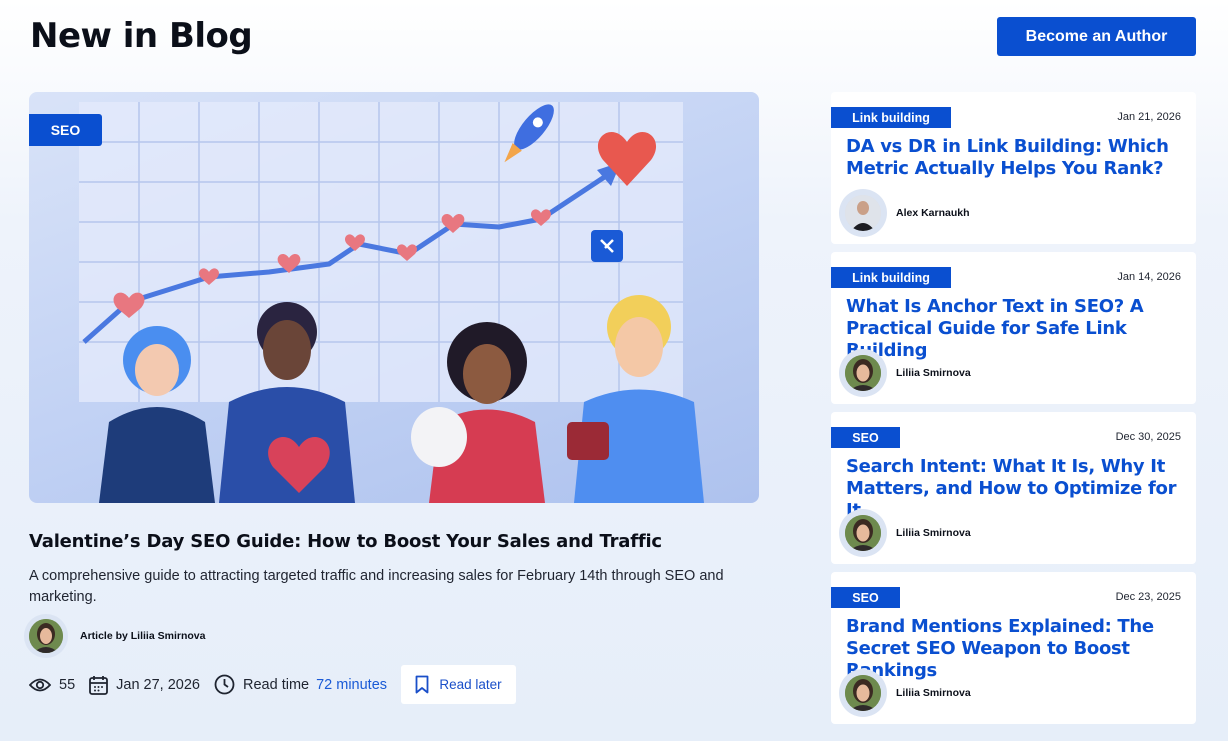 This screenshot has width=1228, height=741. What do you see at coordinates (276, 684) in the screenshot?
I see `read-time-label: Read time` at bounding box center [276, 684].